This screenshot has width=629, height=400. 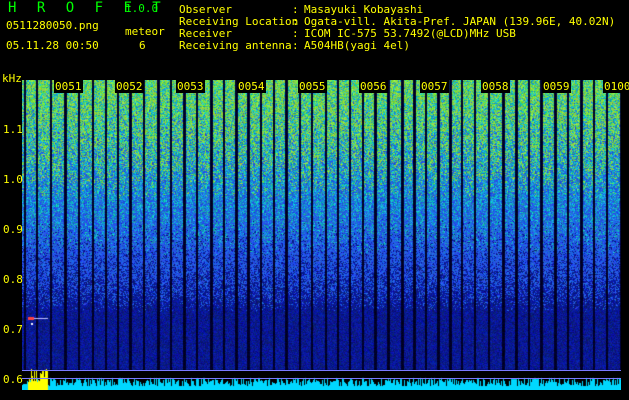 What do you see at coordinates (129, 86) in the screenshot?
I see `time-tick-label: 0052` at bounding box center [129, 86].